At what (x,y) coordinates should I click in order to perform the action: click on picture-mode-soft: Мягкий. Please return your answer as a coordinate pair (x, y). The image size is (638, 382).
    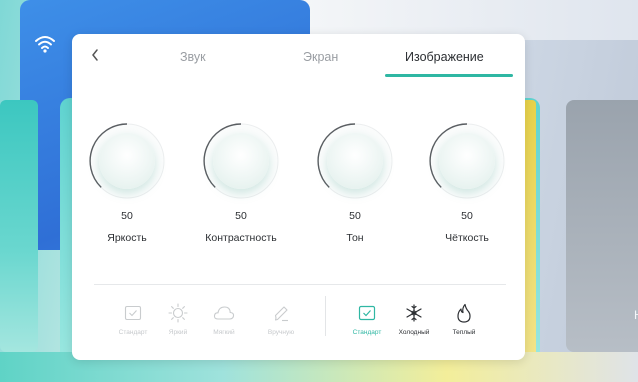
    Looking at the image, I should click on (224, 319).